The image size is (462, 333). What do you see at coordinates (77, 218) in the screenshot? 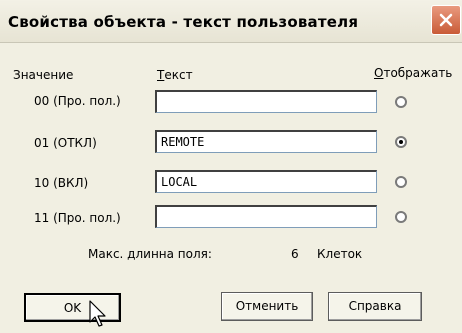
I see `row-label-11: 11 (Про. пол.)` at bounding box center [77, 218].